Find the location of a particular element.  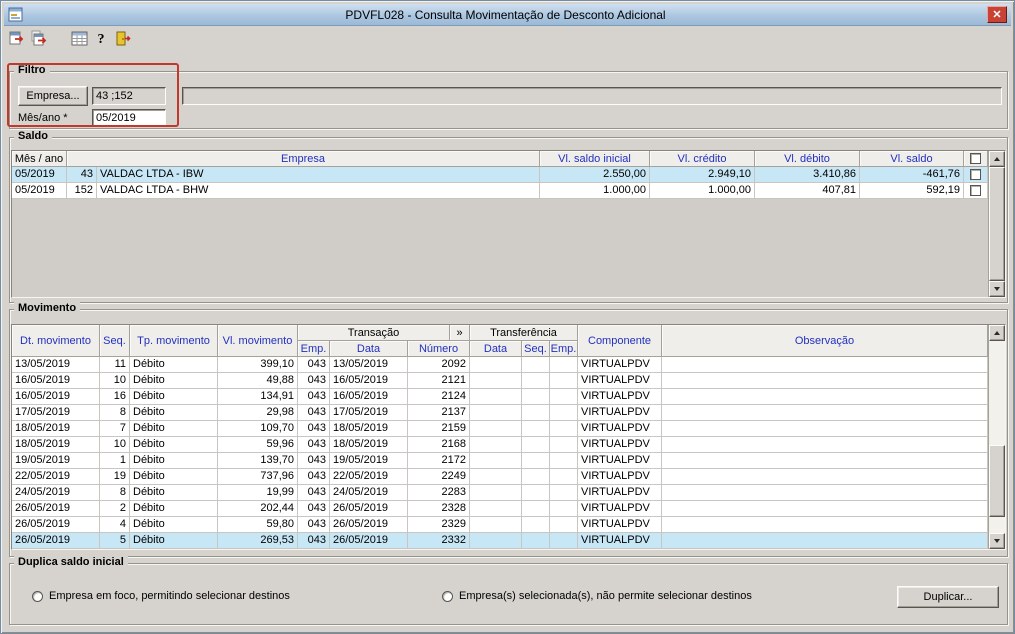

col-header-saldo-inicial: Vl. saldo inicial is located at coordinates (595, 159).